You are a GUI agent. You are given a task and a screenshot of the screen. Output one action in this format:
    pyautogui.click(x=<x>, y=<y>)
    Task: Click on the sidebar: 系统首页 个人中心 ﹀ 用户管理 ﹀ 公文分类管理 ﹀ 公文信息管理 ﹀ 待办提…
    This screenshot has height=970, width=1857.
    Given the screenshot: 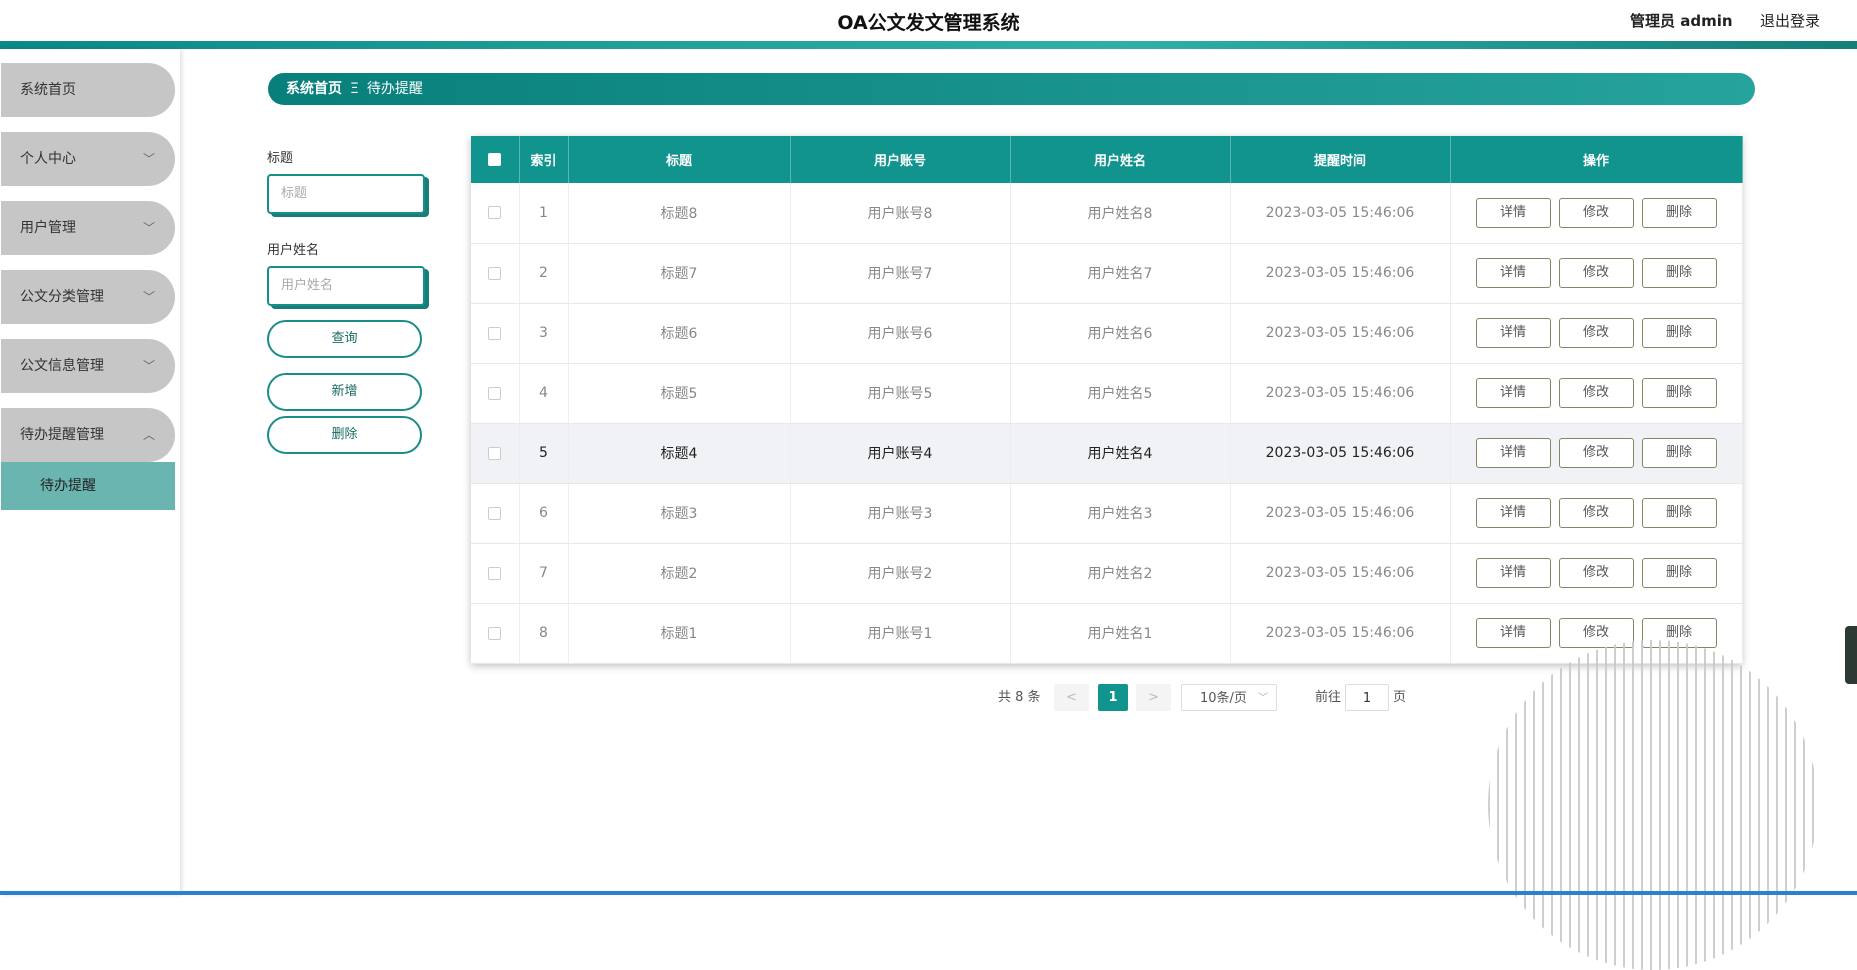 What is the action you would take?
    pyautogui.click(x=90, y=472)
    